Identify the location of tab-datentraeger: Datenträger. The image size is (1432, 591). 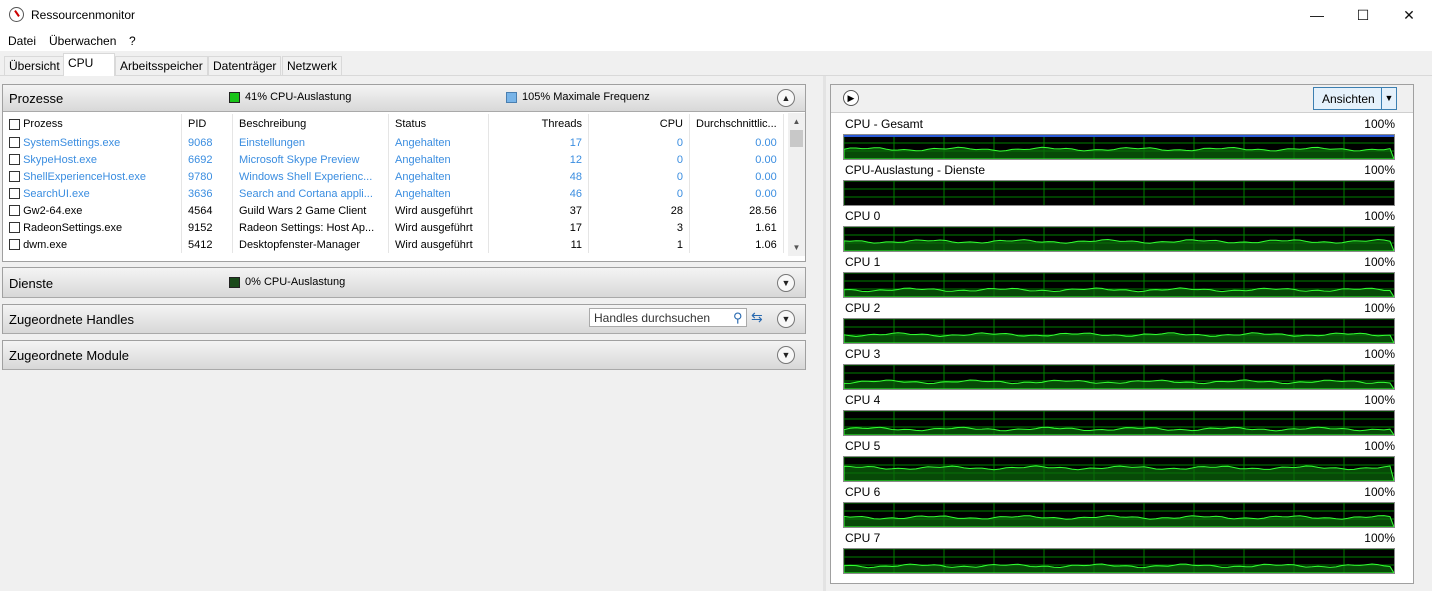
(245, 65).